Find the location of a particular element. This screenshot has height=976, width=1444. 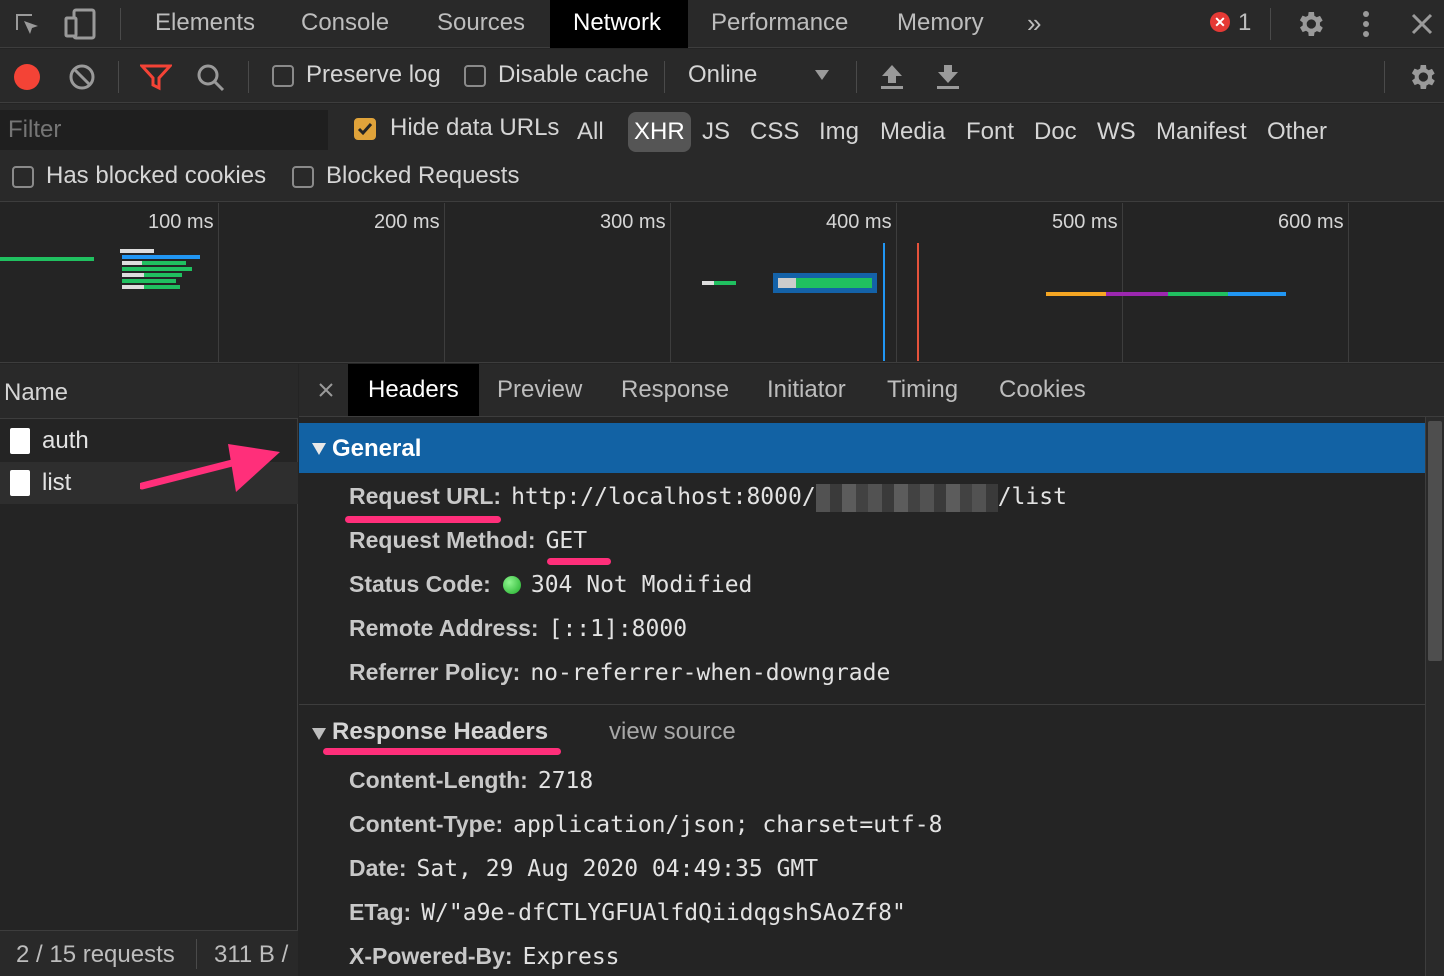

record-button is located at coordinates (27, 77).